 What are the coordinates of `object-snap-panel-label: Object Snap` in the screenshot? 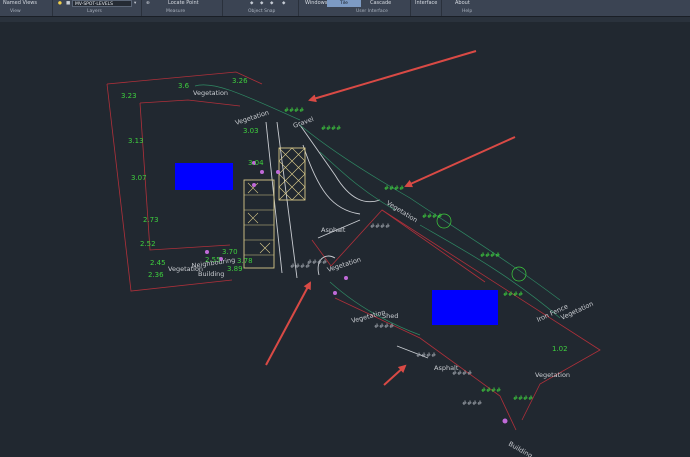 It's located at (262, 11).